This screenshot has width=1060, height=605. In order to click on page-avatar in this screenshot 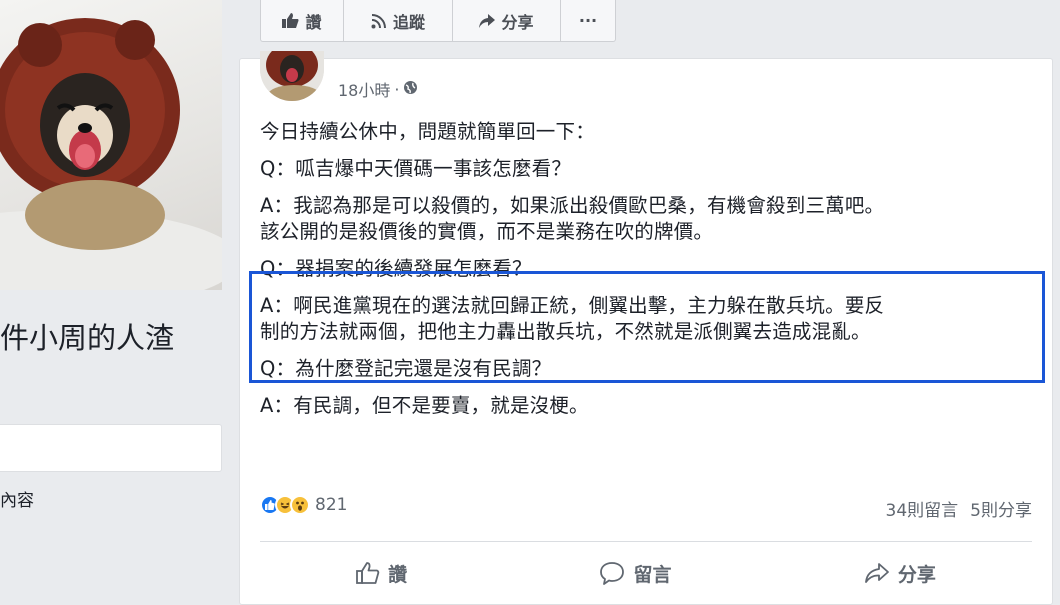, I will do `click(292, 76)`.